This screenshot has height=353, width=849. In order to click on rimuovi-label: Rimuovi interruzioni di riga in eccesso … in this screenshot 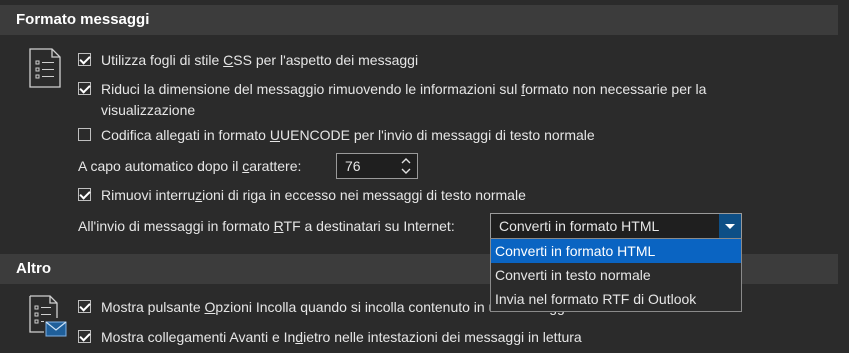, I will do `click(313, 195)`.